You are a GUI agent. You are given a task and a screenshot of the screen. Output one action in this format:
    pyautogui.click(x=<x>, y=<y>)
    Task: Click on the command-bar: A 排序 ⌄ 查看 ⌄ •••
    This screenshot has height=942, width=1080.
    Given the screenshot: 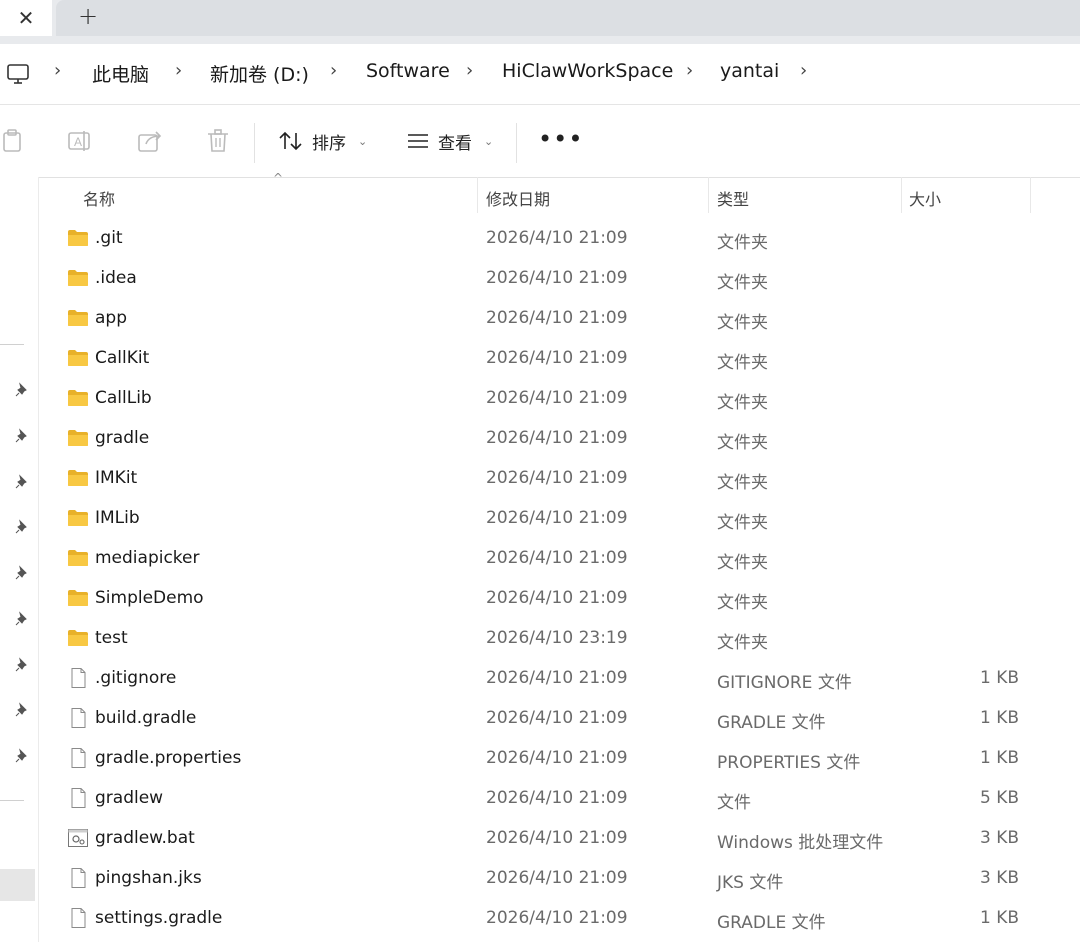 What is the action you would take?
    pyautogui.click(x=540, y=141)
    